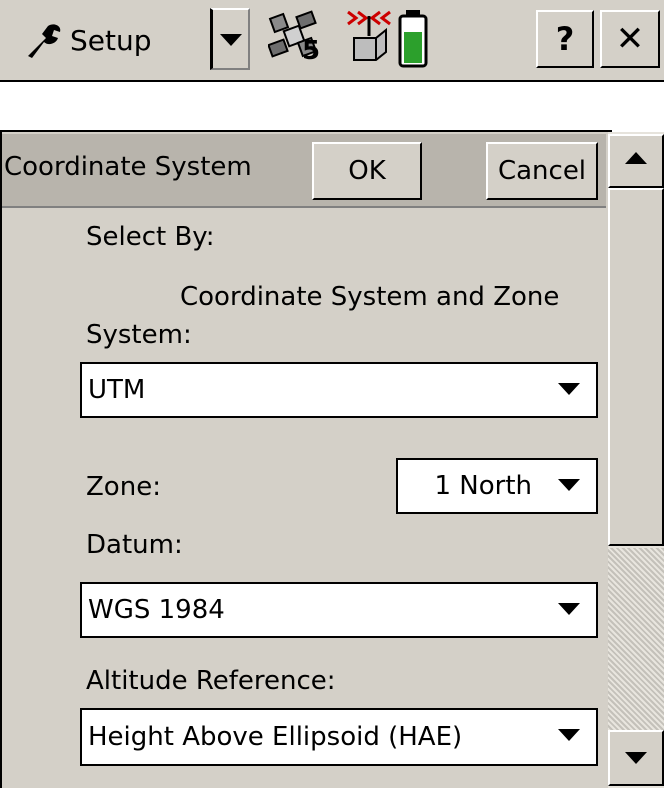  I want to click on system-dropdown: UTM, so click(339, 390).